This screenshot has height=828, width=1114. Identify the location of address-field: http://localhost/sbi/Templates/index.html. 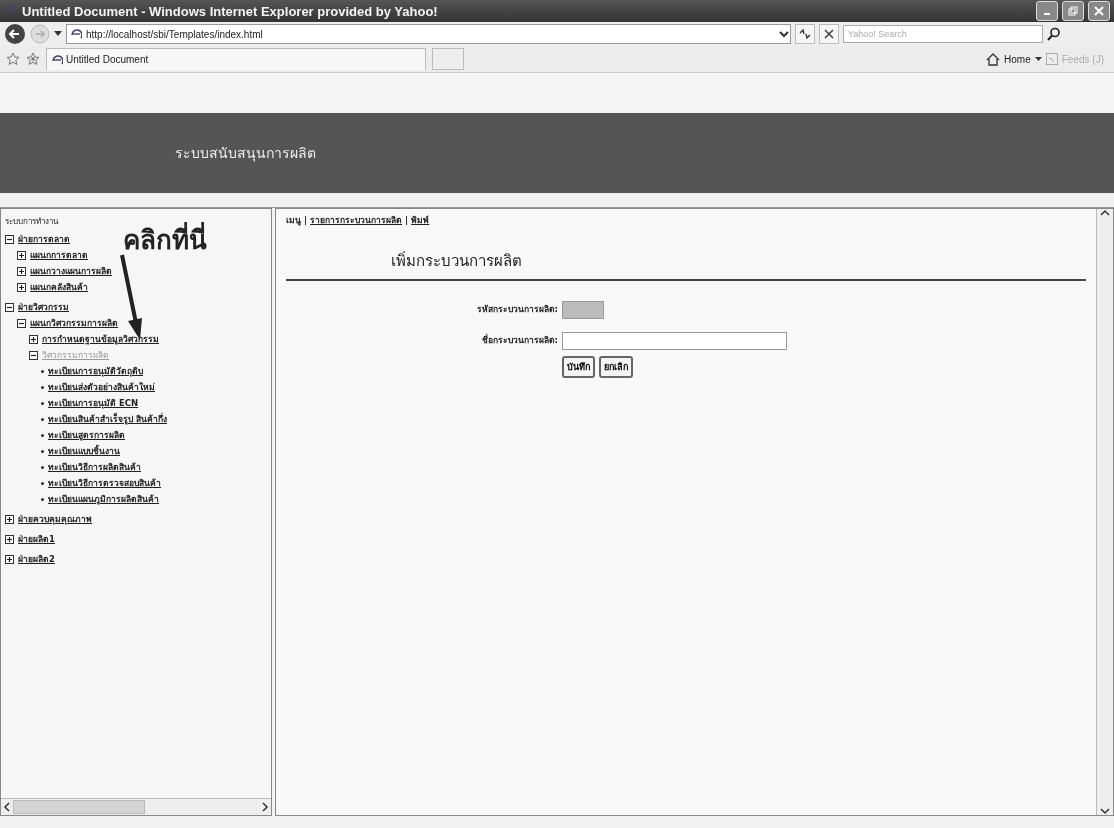
(428, 34).